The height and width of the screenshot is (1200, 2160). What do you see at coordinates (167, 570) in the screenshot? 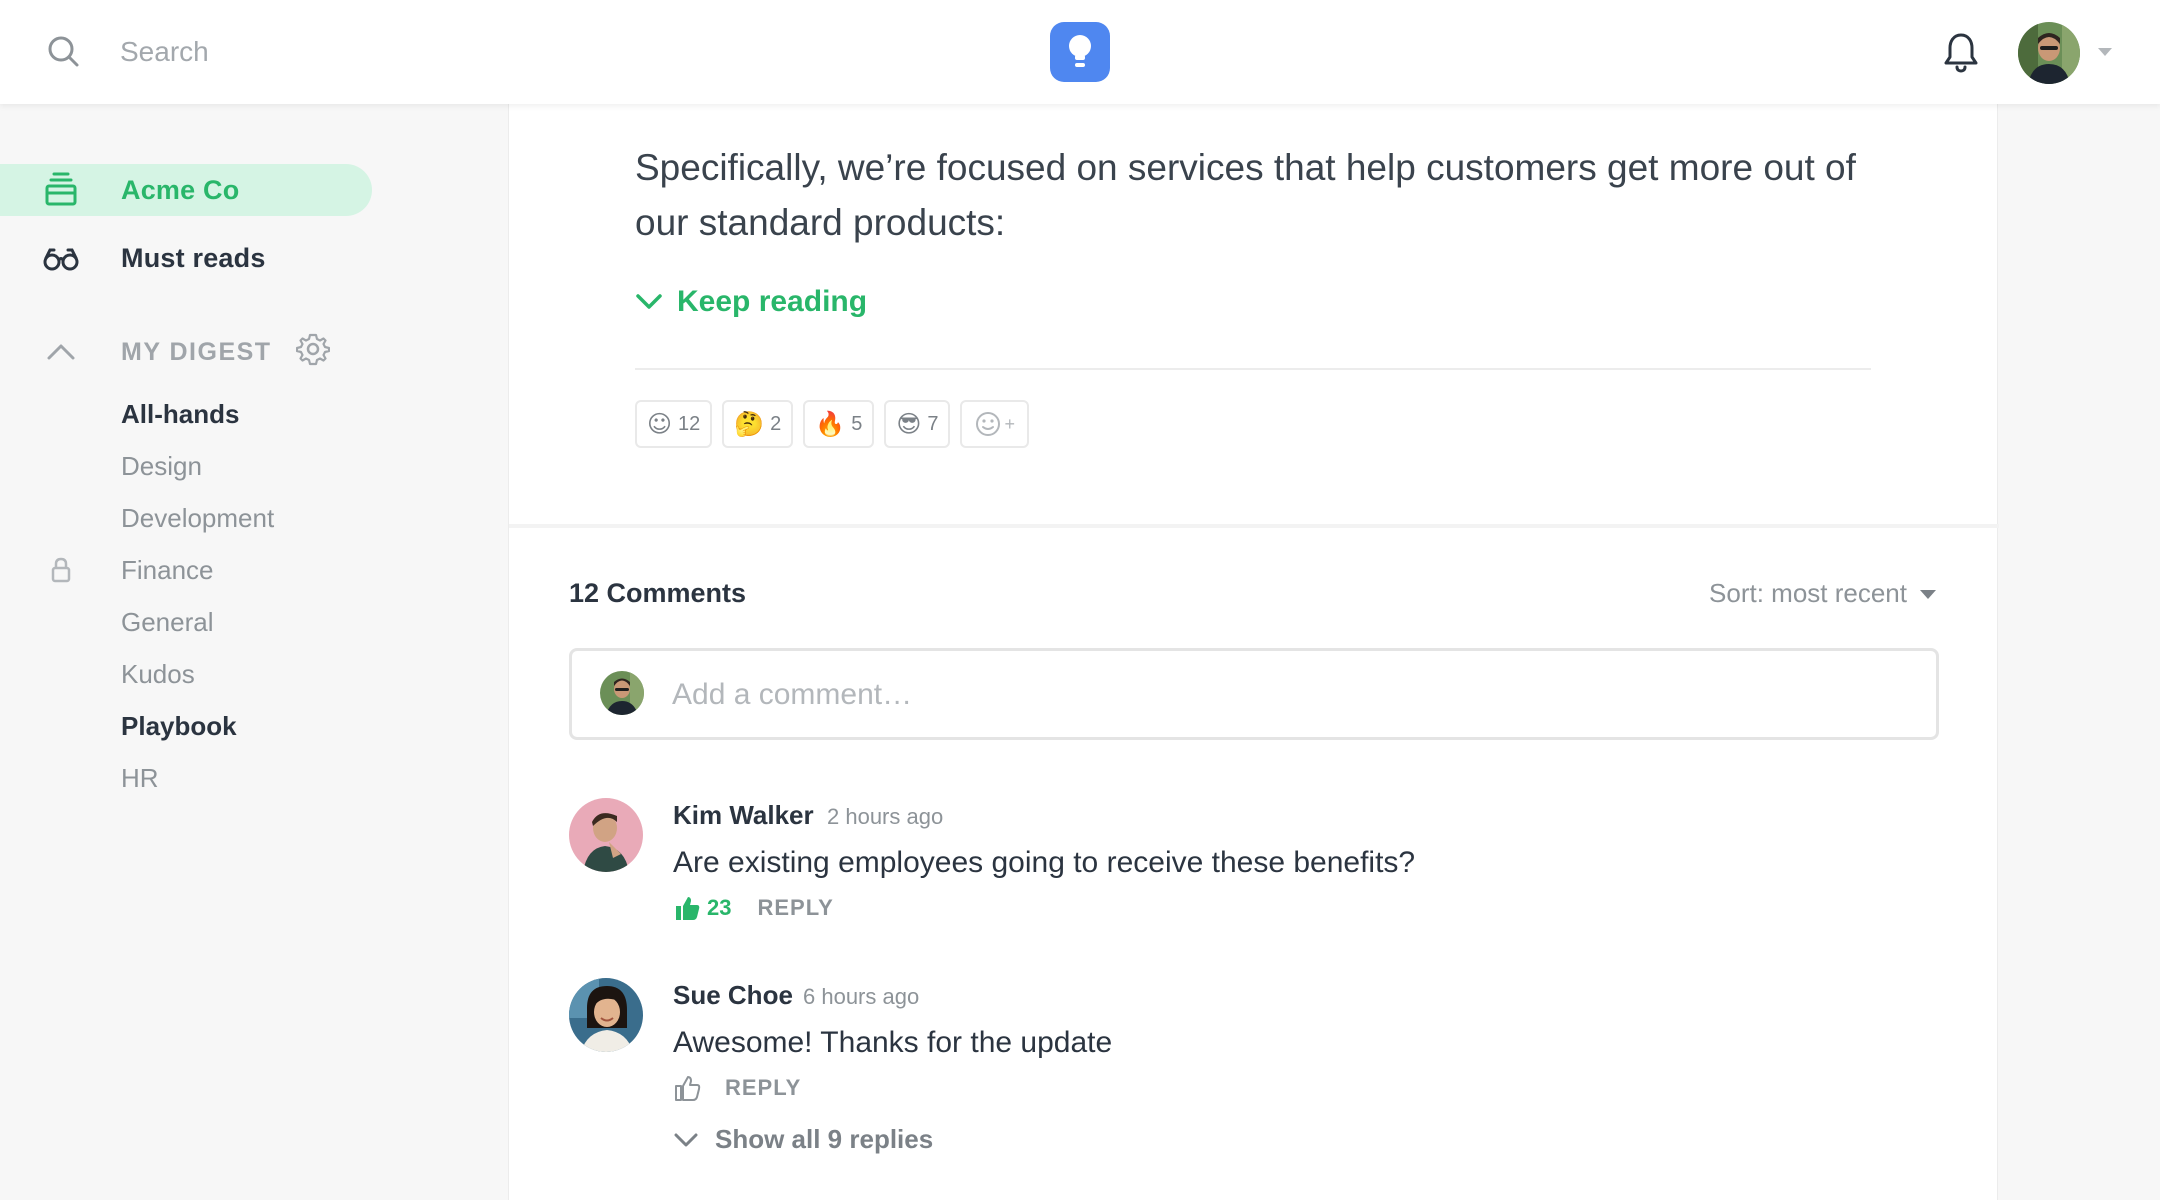
I see `channel-finance: Finance` at bounding box center [167, 570].